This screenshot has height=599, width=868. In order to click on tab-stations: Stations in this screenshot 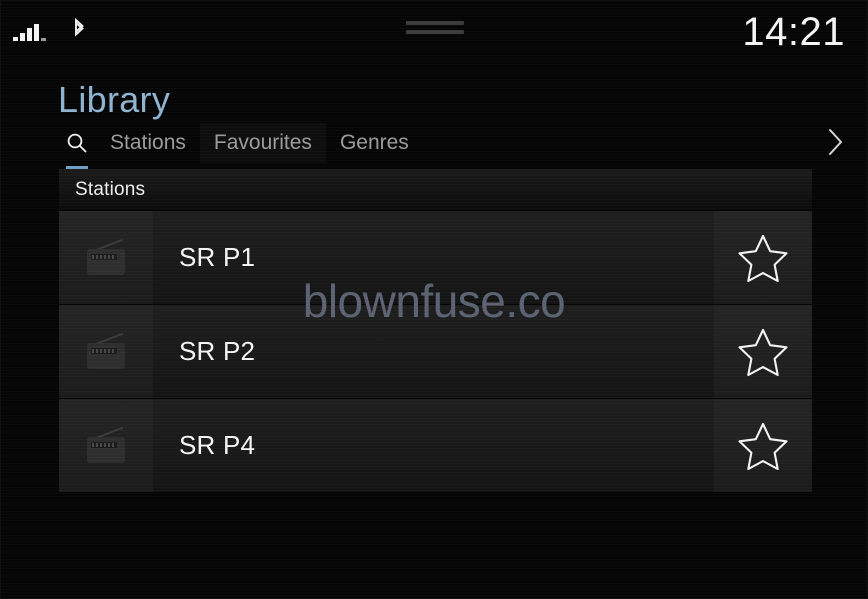, I will do `click(148, 143)`.